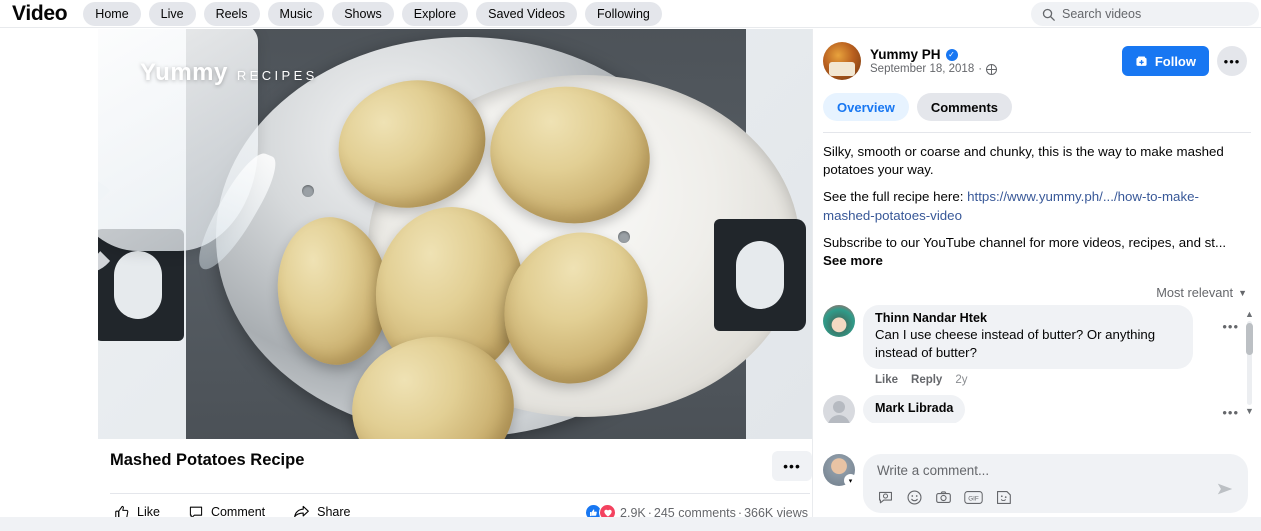  What do you see at coordinates (527, 13) in the screenshot?
I see `nav-item-saved-videos: Saved Videos` at bounding box center [527, 13].